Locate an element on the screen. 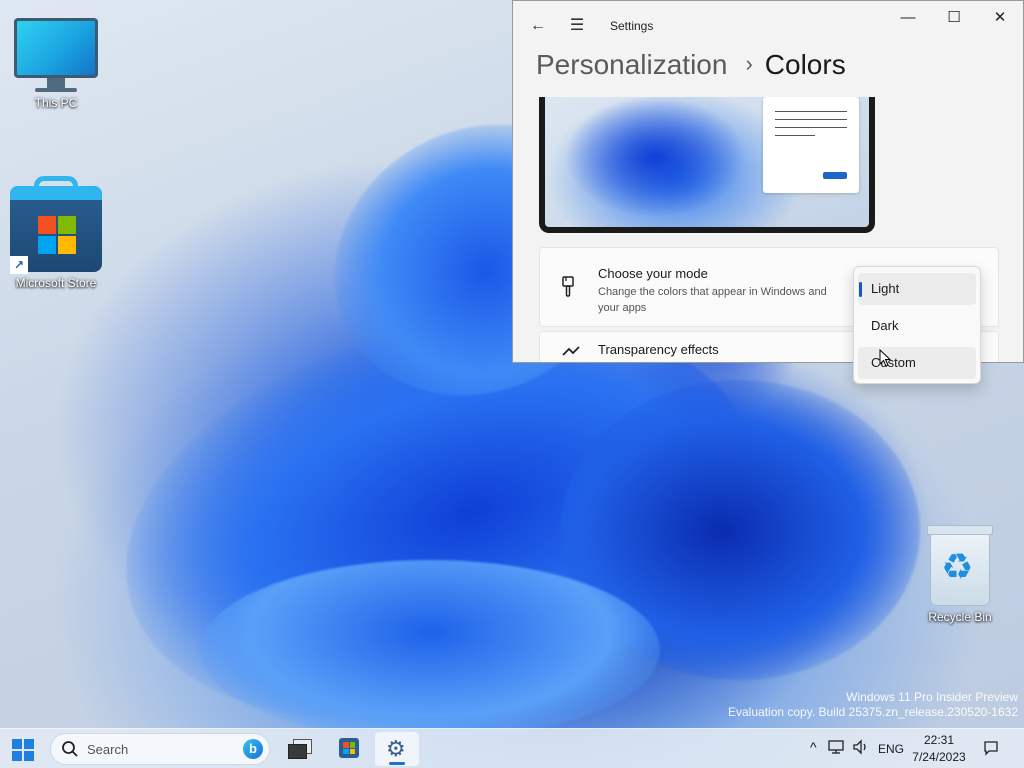 This screenshot has height=768, width=1024. mode-option-label: Light is located at coordinates (885, 288).